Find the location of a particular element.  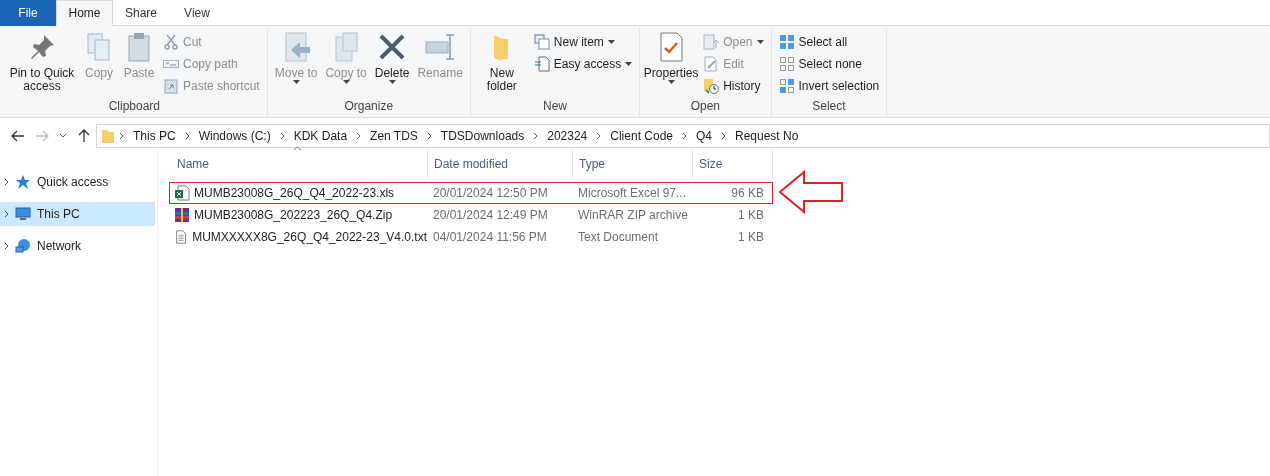

ribbon-button: New folder is located at coordinates (501, 64).